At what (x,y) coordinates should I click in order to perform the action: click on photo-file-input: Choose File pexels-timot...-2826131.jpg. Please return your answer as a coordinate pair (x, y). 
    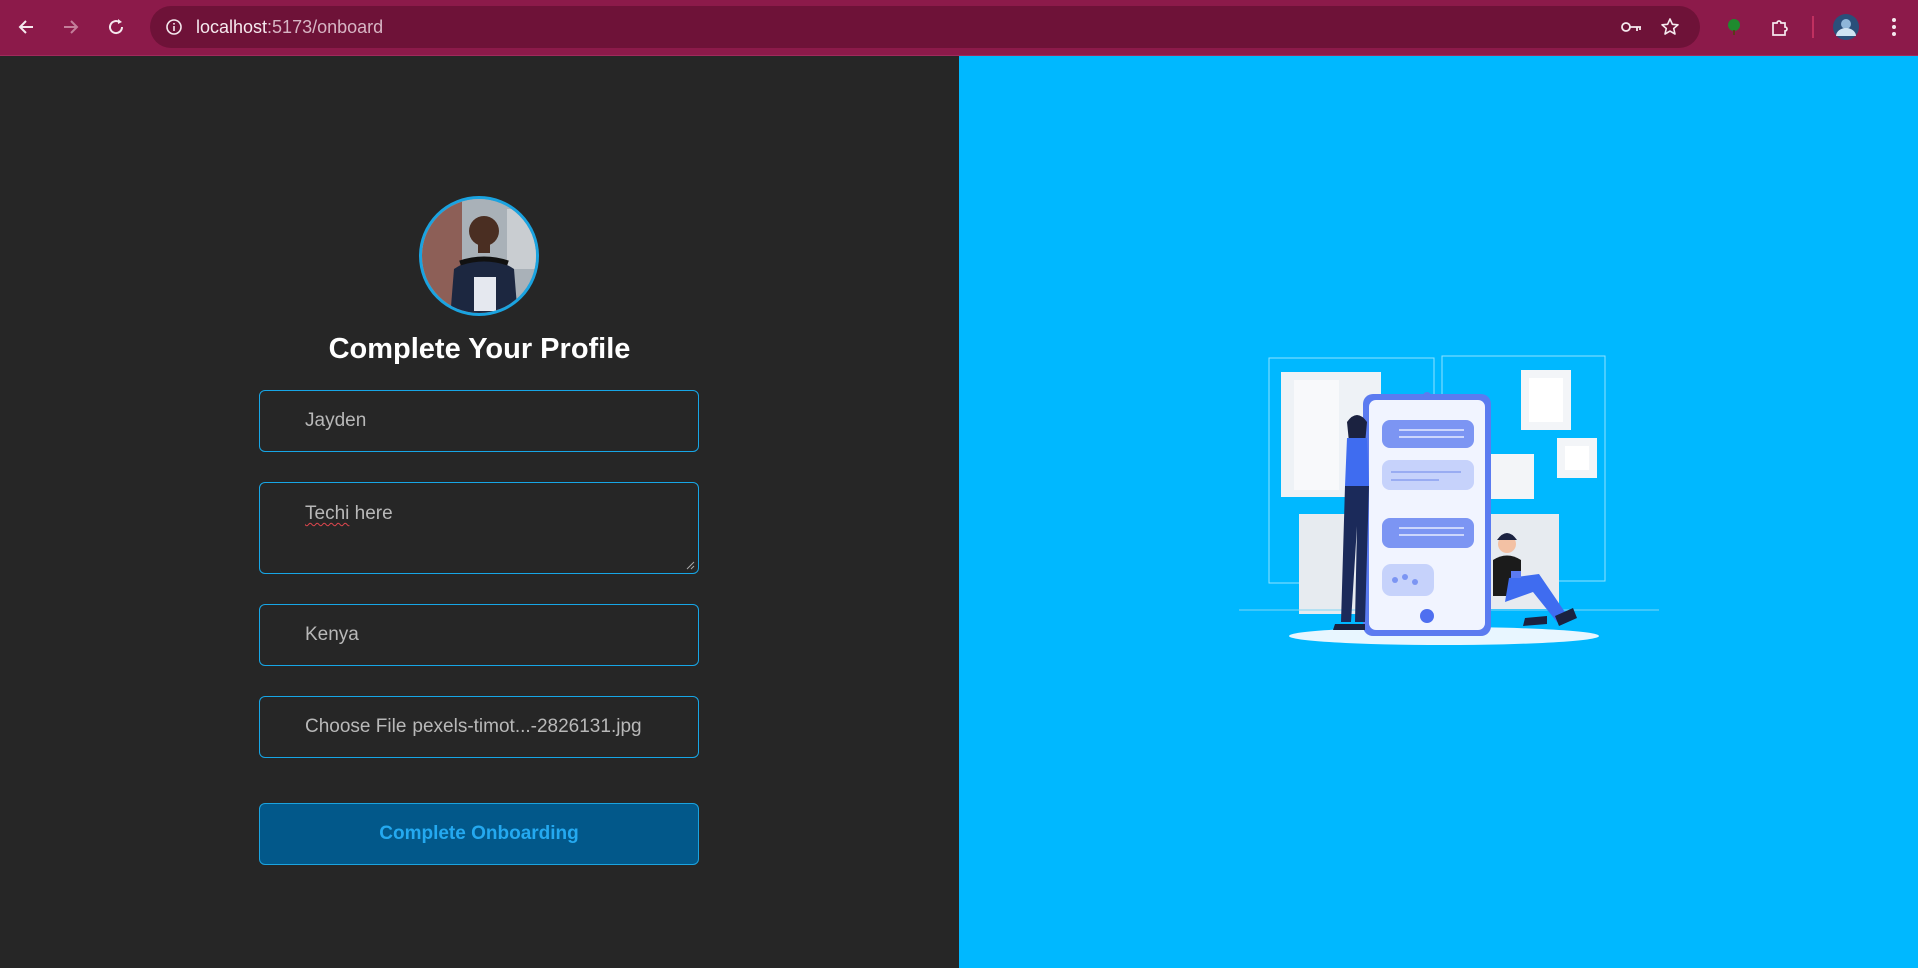
    Looking at the image, I should click on (479, 727).